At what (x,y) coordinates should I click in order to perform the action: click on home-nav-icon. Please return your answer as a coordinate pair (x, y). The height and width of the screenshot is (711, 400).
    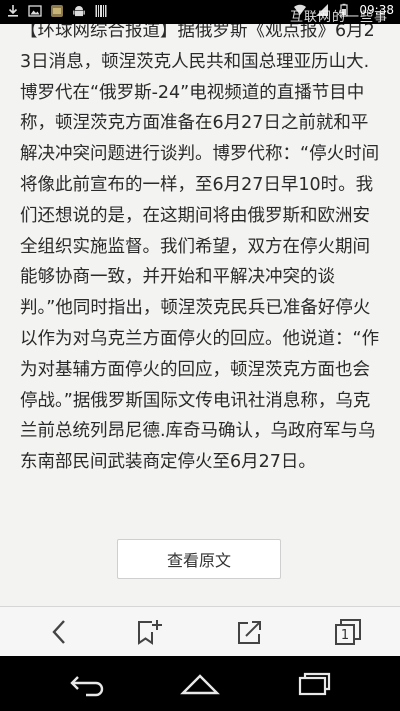
    Looking at the image, I should click on (200, 684).